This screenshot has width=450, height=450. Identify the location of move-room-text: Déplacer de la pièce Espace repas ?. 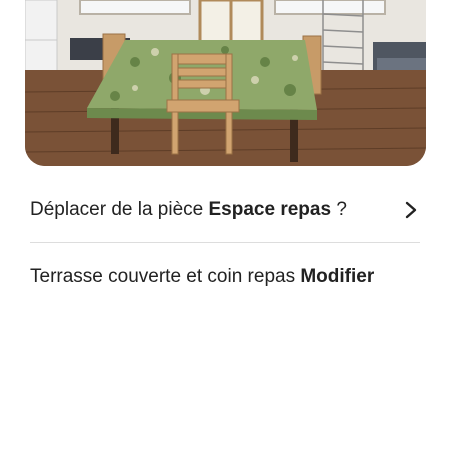
(188, 210).